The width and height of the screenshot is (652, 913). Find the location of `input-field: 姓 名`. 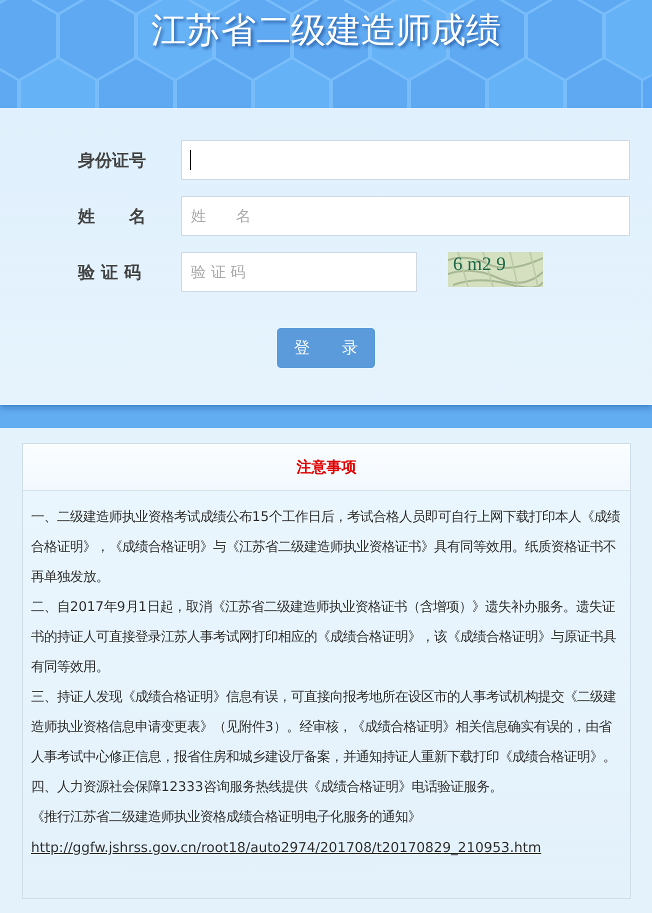

input-field: 姓 名 is located at coordinates (405, 216).